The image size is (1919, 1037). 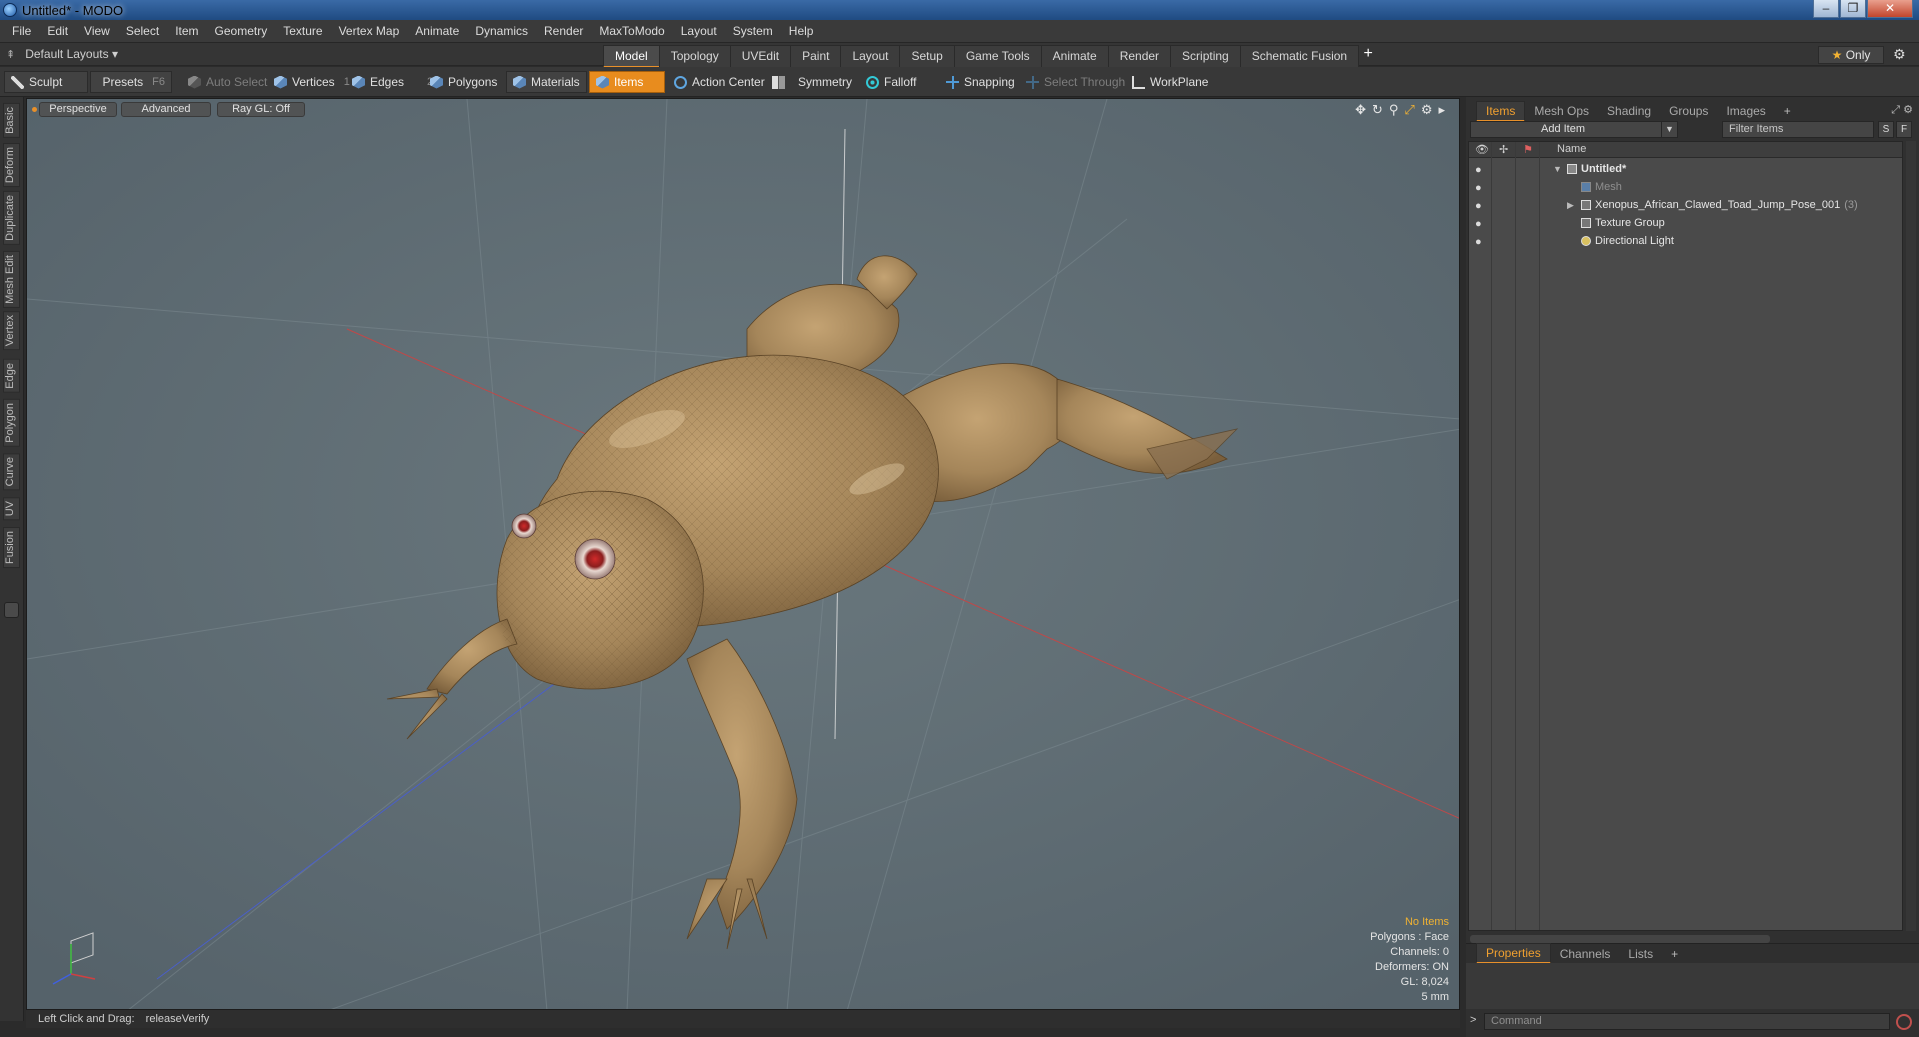 I want to click on tab-render: Render, so click(x=1139, y=56).